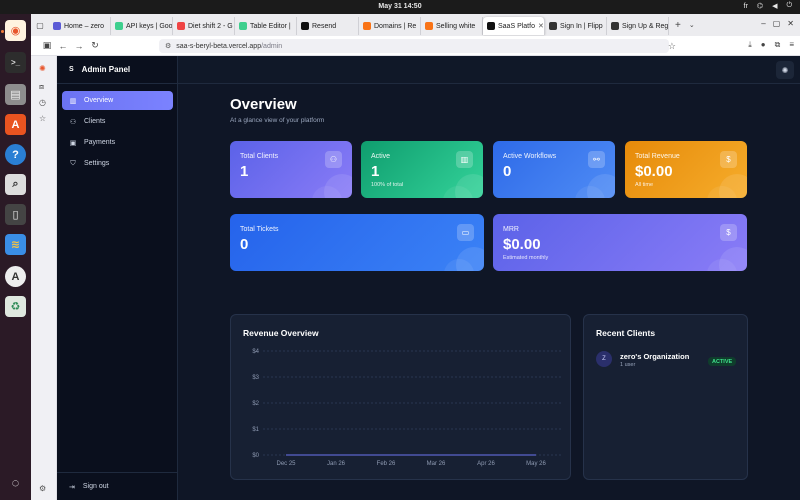 This screenshot has height=500, width=800. I want to click on document-viewer-icon: ▯, so click(15, 214).